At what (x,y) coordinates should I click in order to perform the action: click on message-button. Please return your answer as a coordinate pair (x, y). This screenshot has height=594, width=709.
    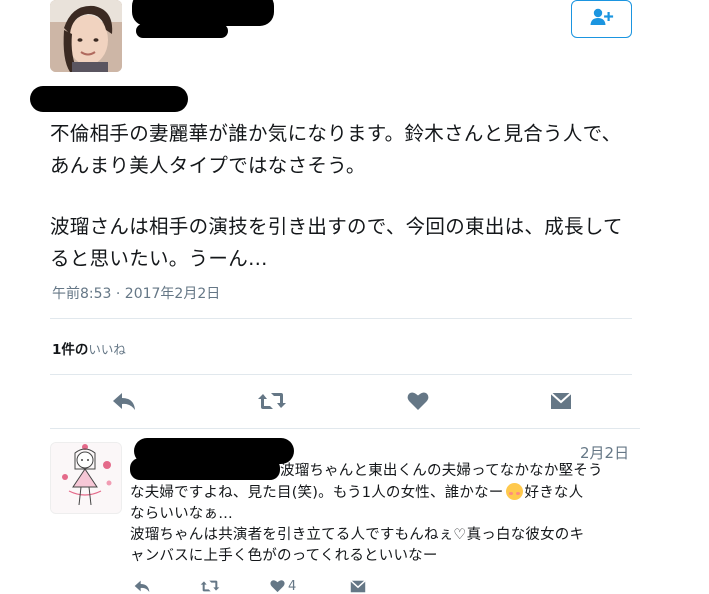
    Looking at the image, I should click on (561, 401).